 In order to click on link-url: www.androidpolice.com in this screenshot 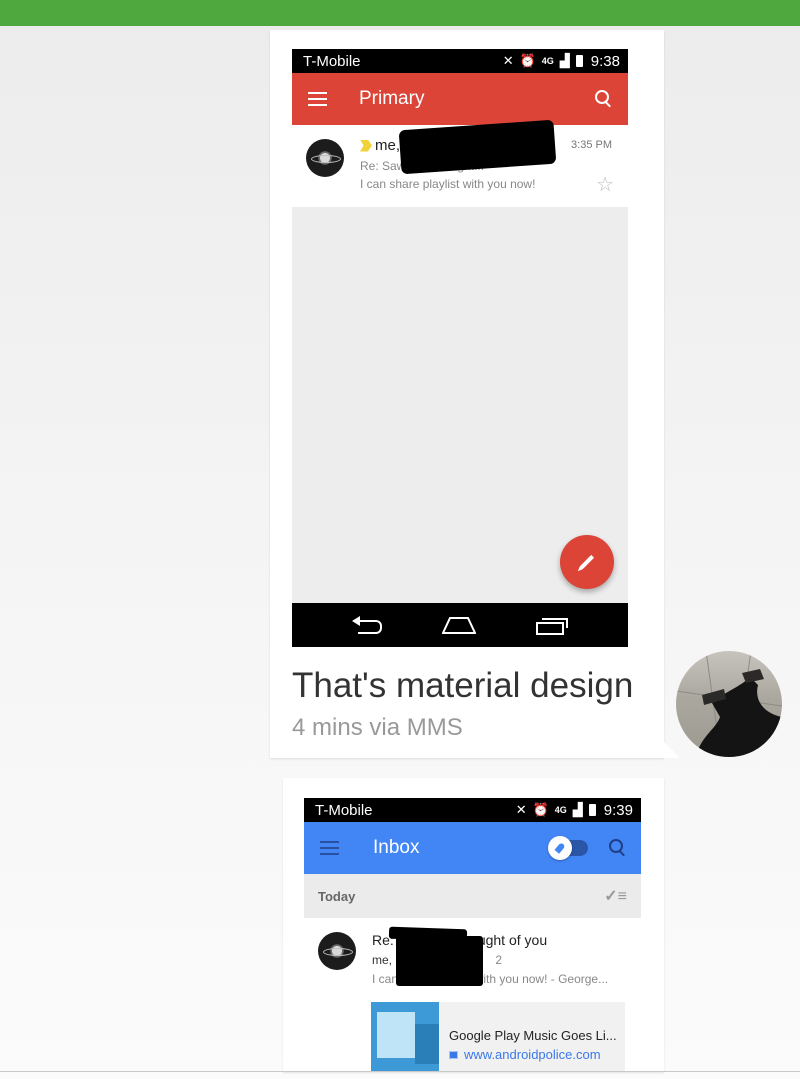, I will do `click(525, 1054)`.